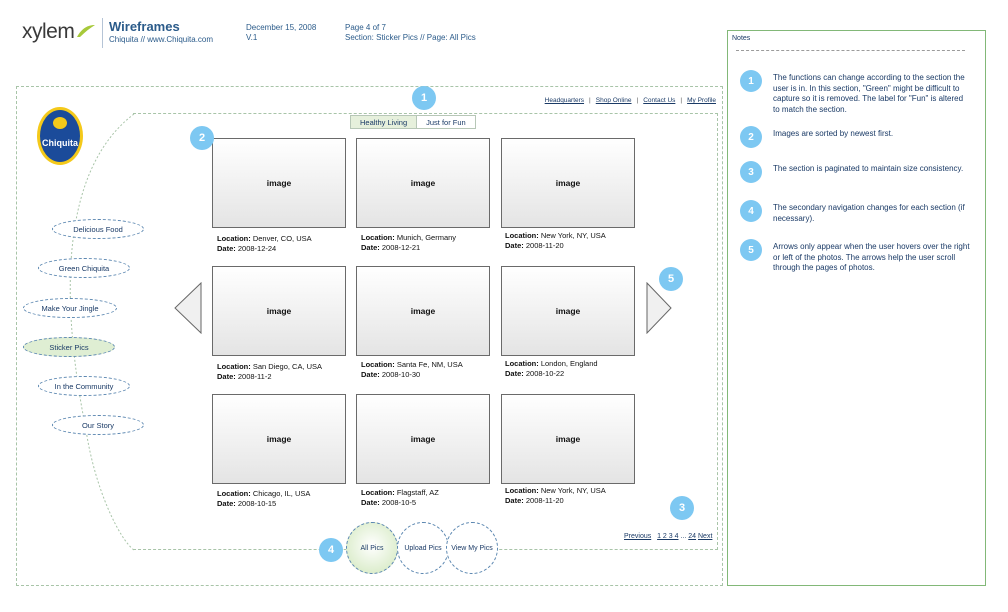 The height and width of the screenshot is (612, 1008). Describe the element at coordinates (372, 548) in the screenshot. I see `all-pics-button: All Pics` at that location.